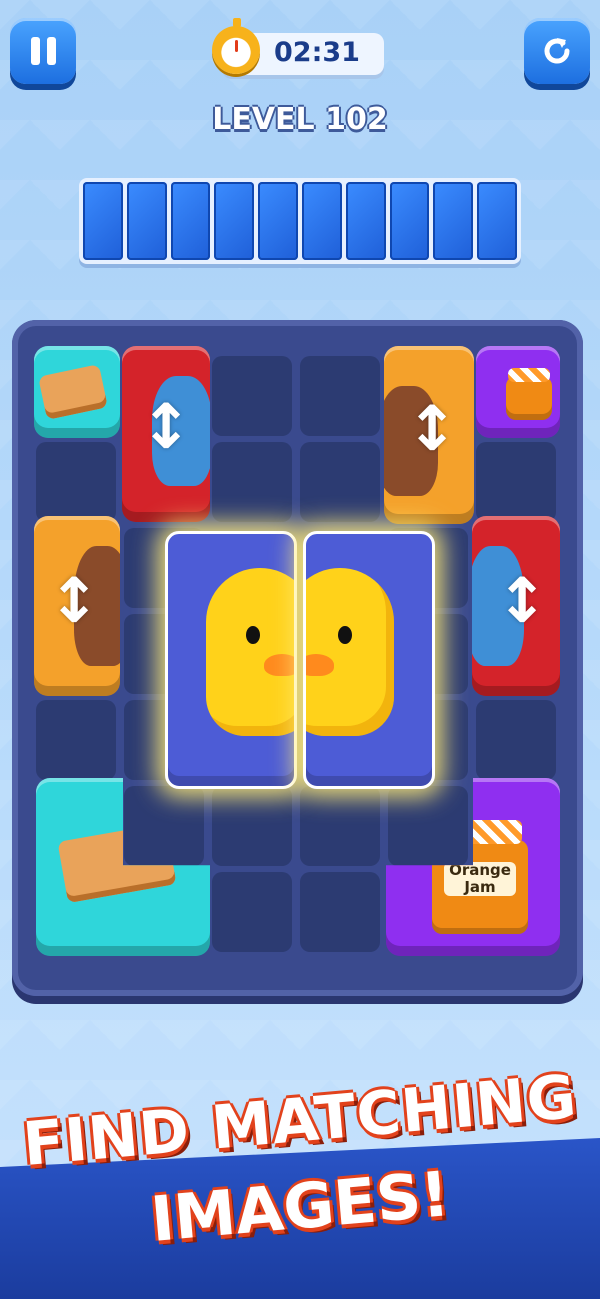 This screenshot has width=600, height=1299. I want to click on collection-tray, so click(300, 221).